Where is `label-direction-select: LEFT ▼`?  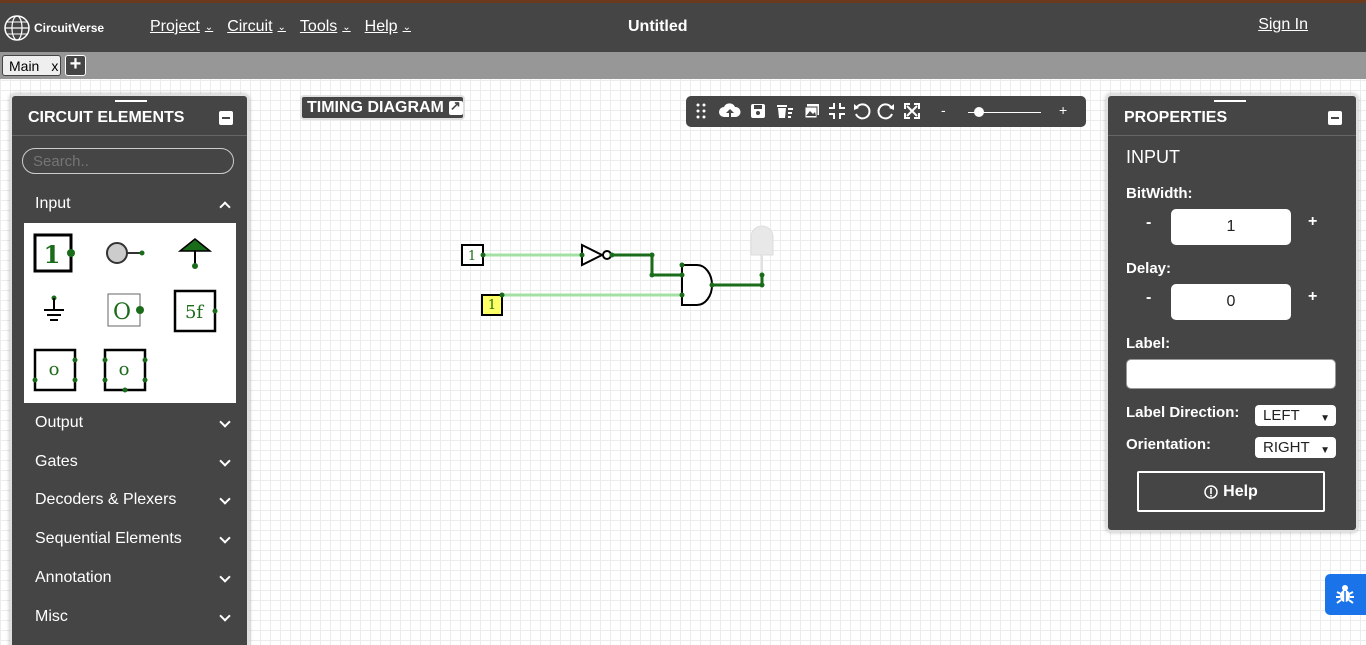
label-direction-select: LEFT ▼ is located at coordinates (1295, 415).